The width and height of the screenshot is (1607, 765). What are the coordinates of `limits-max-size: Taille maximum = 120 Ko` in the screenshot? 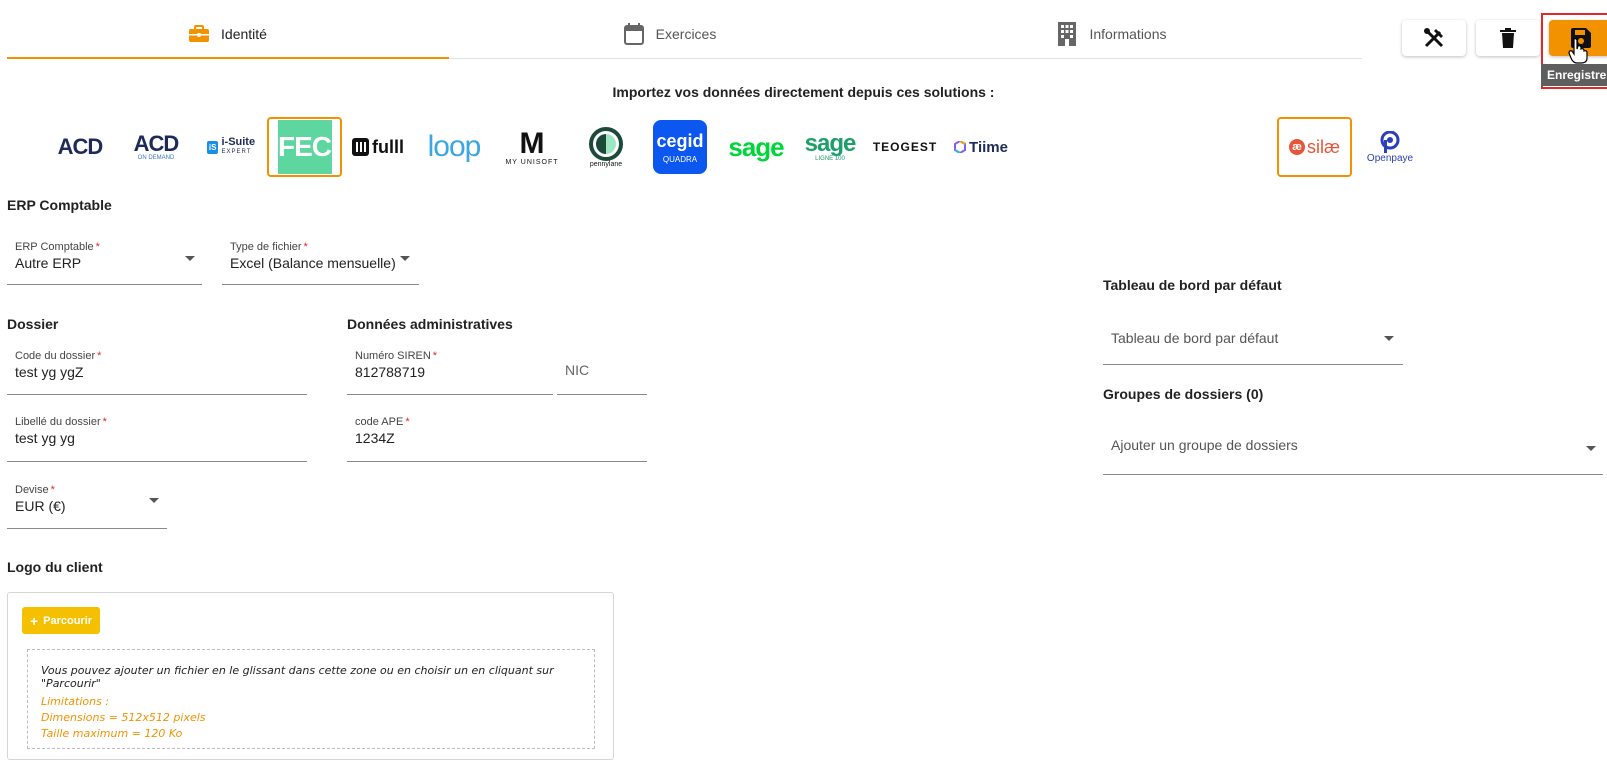 It's located at (112, 733).